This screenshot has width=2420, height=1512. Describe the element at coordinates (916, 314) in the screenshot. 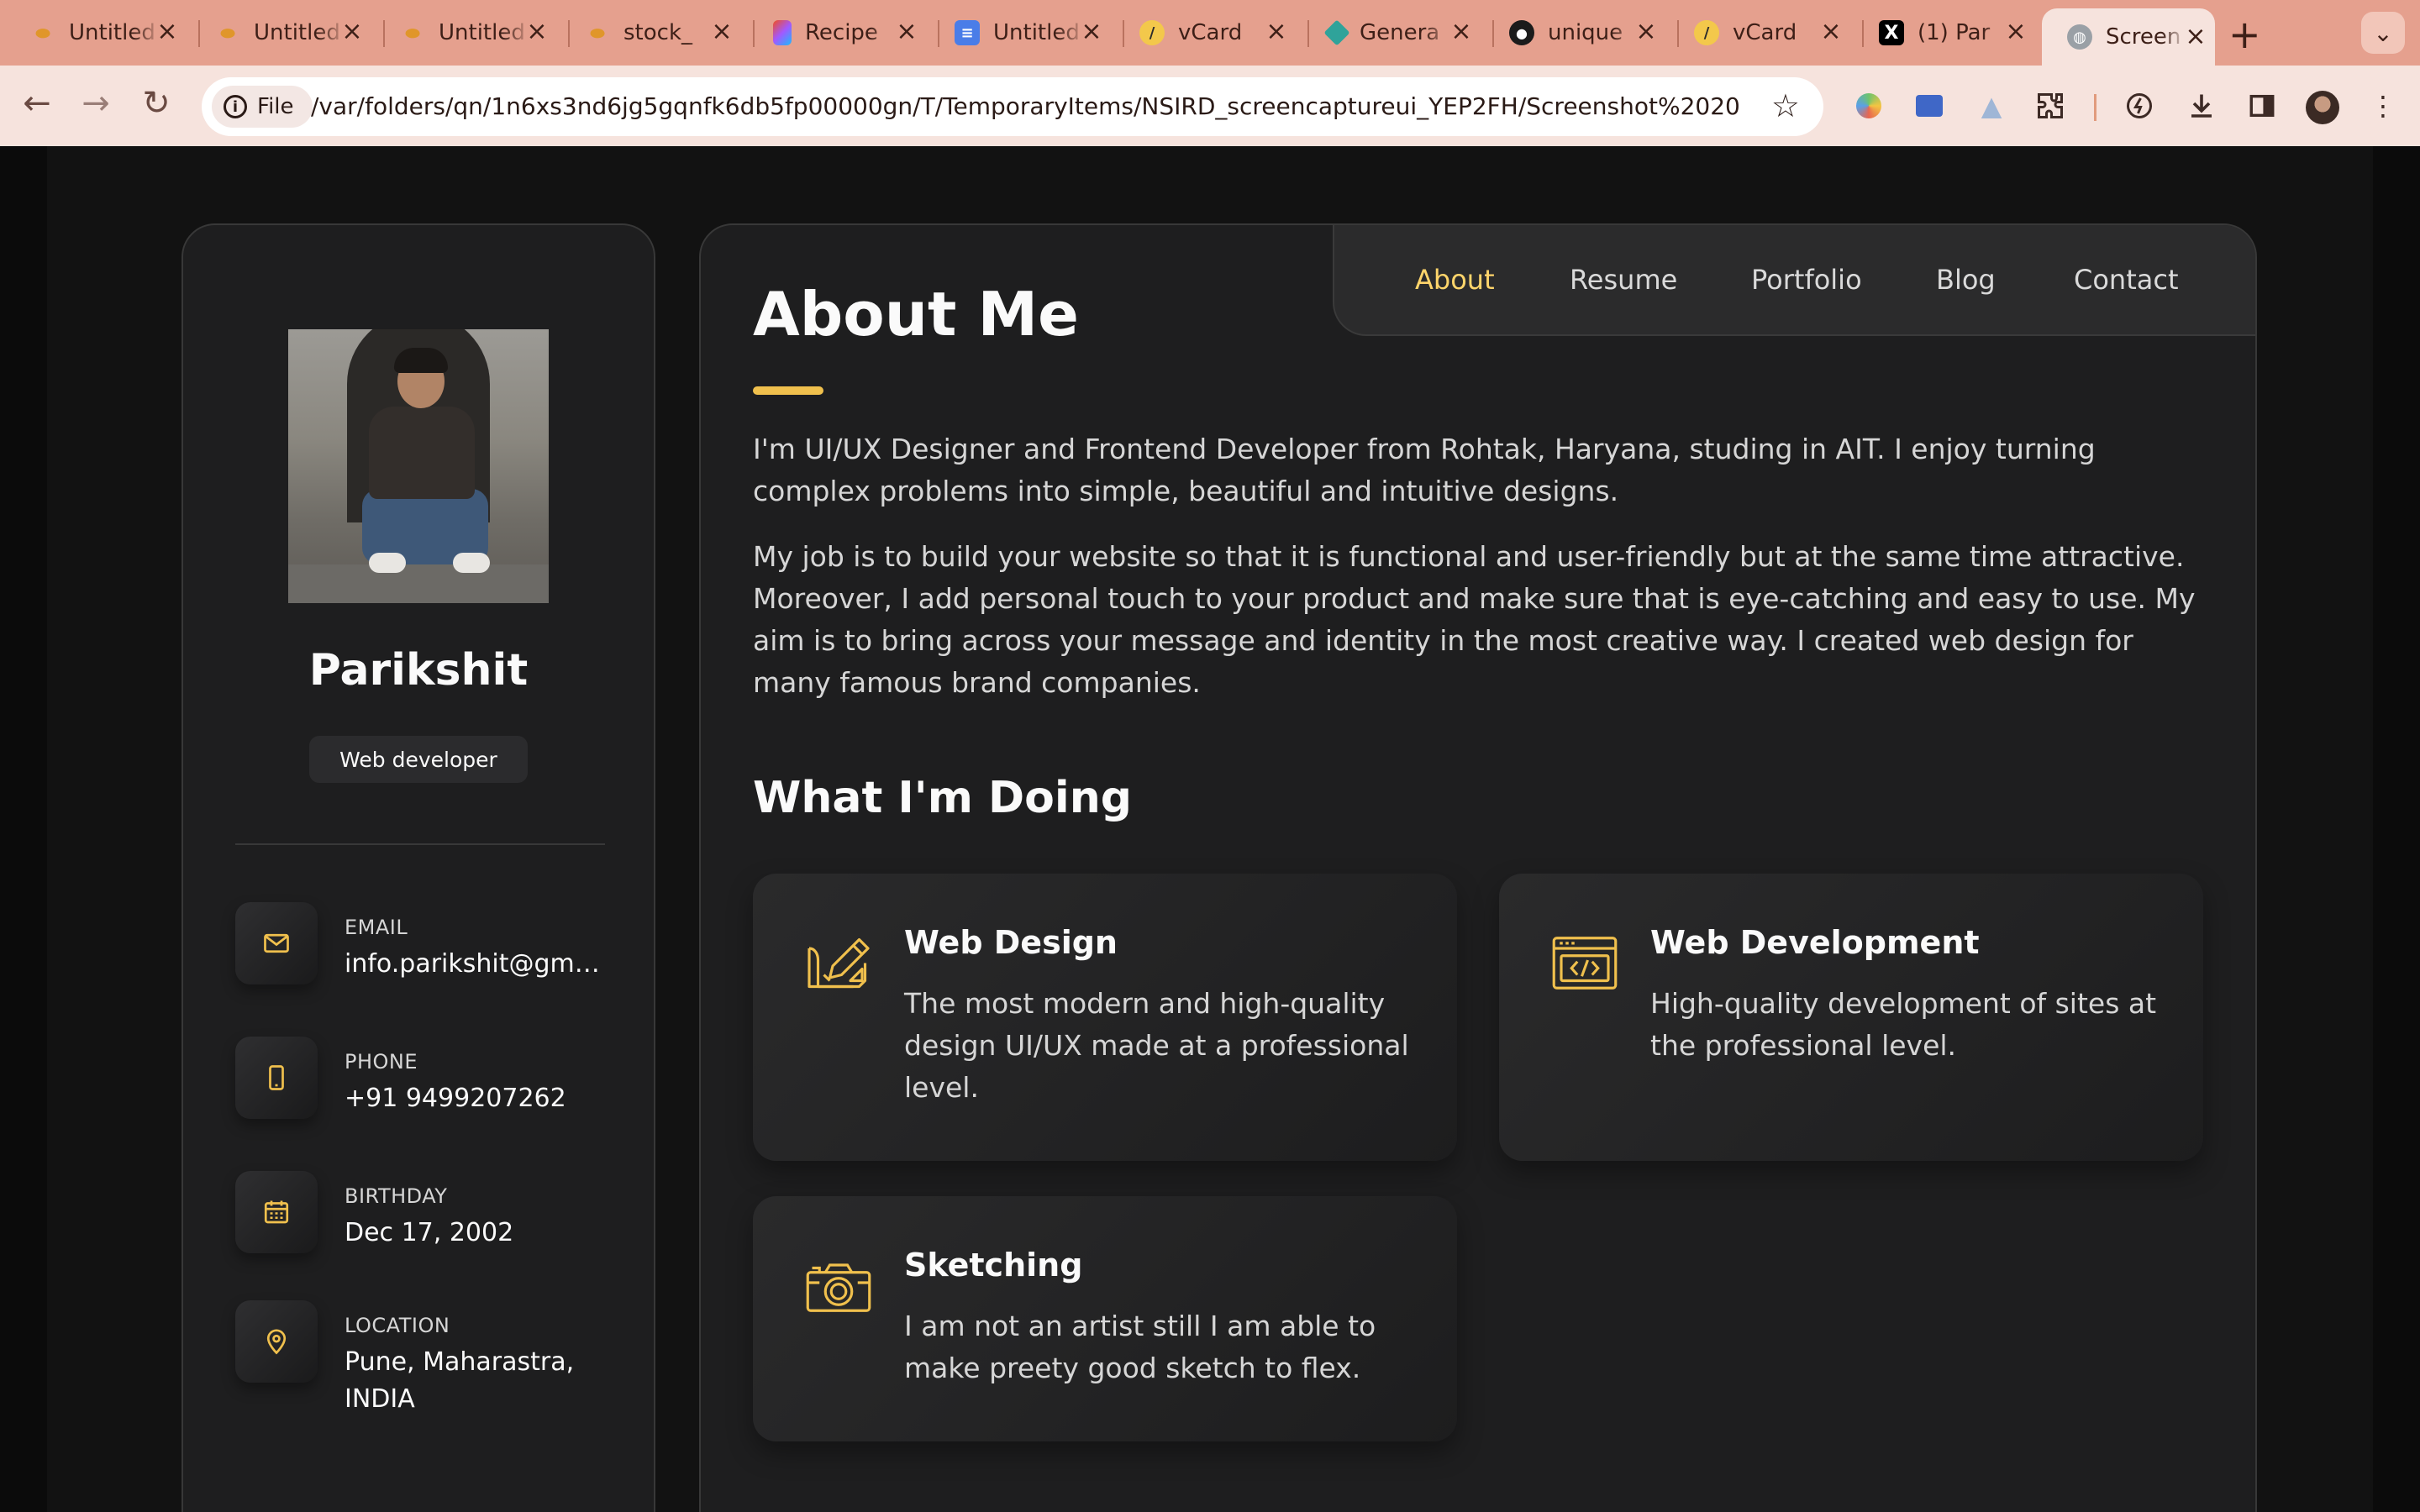

I see `page-title: About Me` at that location.